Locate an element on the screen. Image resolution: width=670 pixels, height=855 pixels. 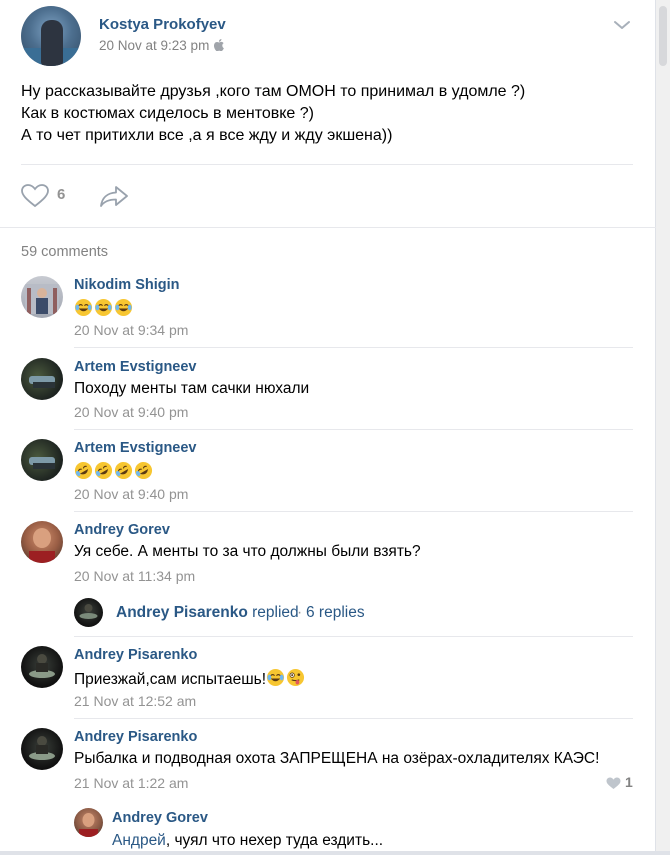
bottom-edge is located at coordinates (335, 853).